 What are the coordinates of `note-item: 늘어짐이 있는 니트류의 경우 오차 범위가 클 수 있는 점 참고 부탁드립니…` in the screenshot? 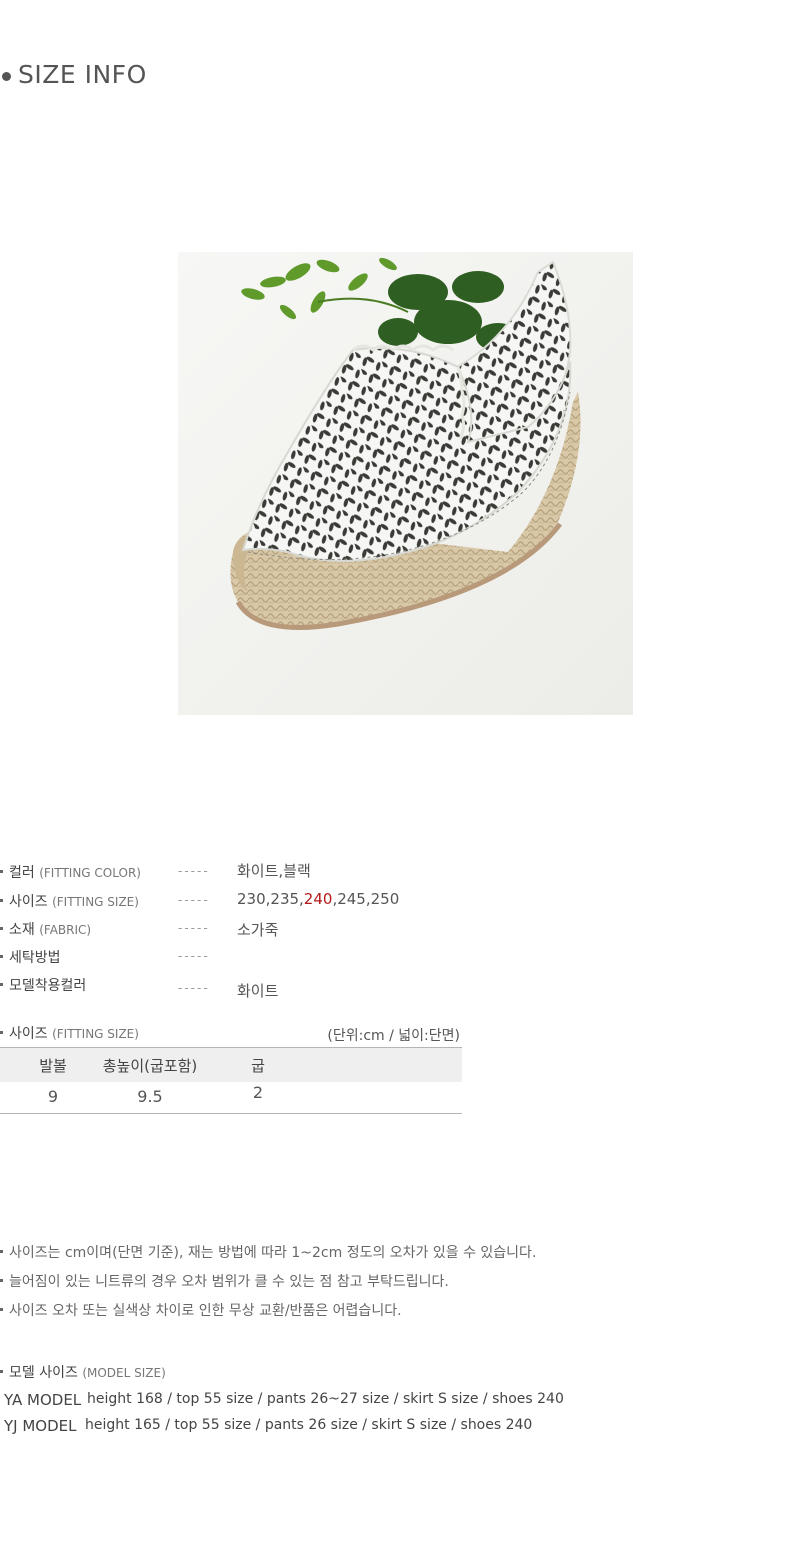 It's located at (224, 1281).